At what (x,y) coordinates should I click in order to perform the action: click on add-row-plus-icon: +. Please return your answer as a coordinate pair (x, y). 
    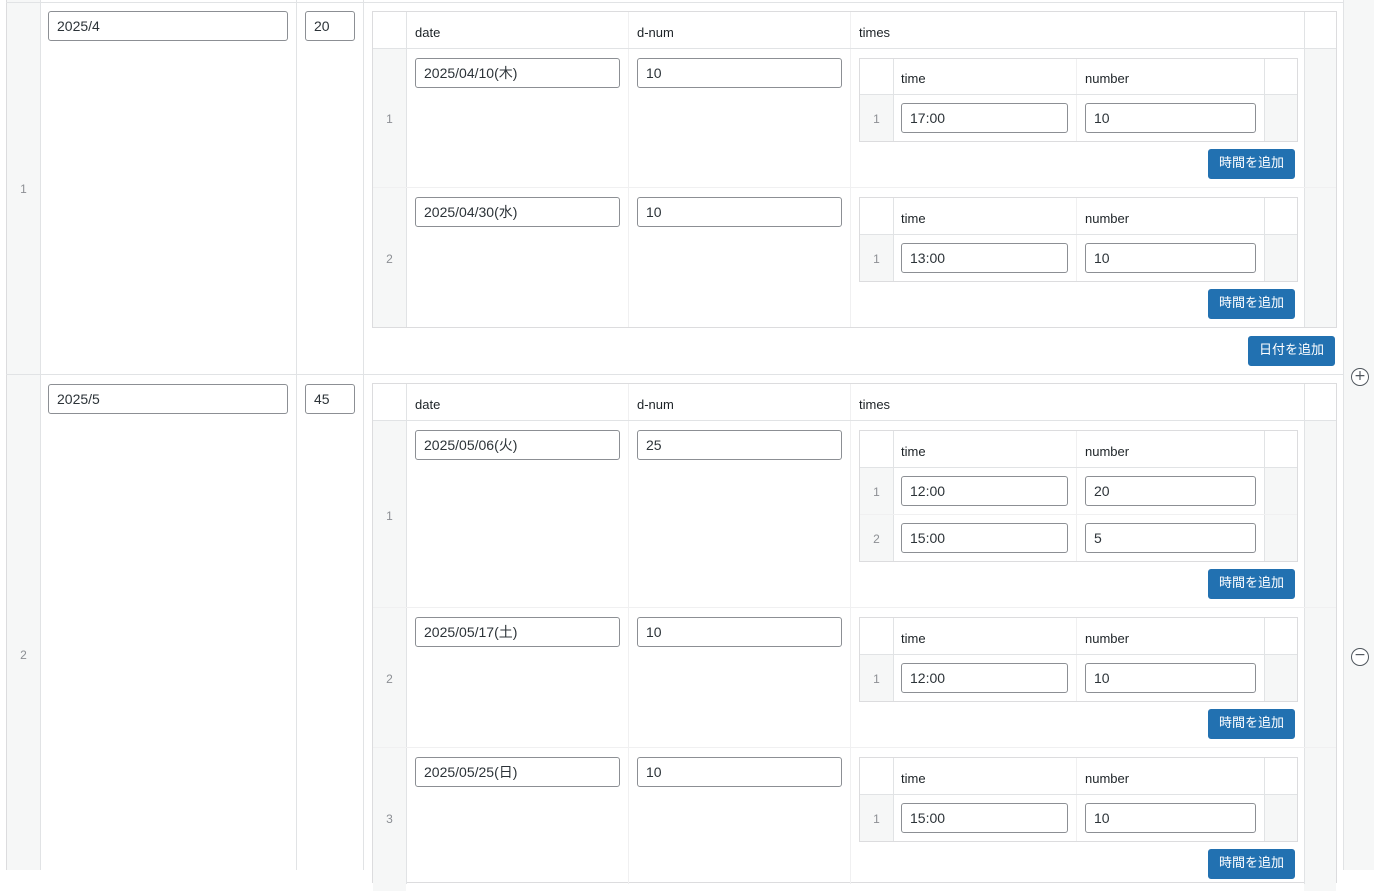
    Looking at the image, I should click on (1360, 377).